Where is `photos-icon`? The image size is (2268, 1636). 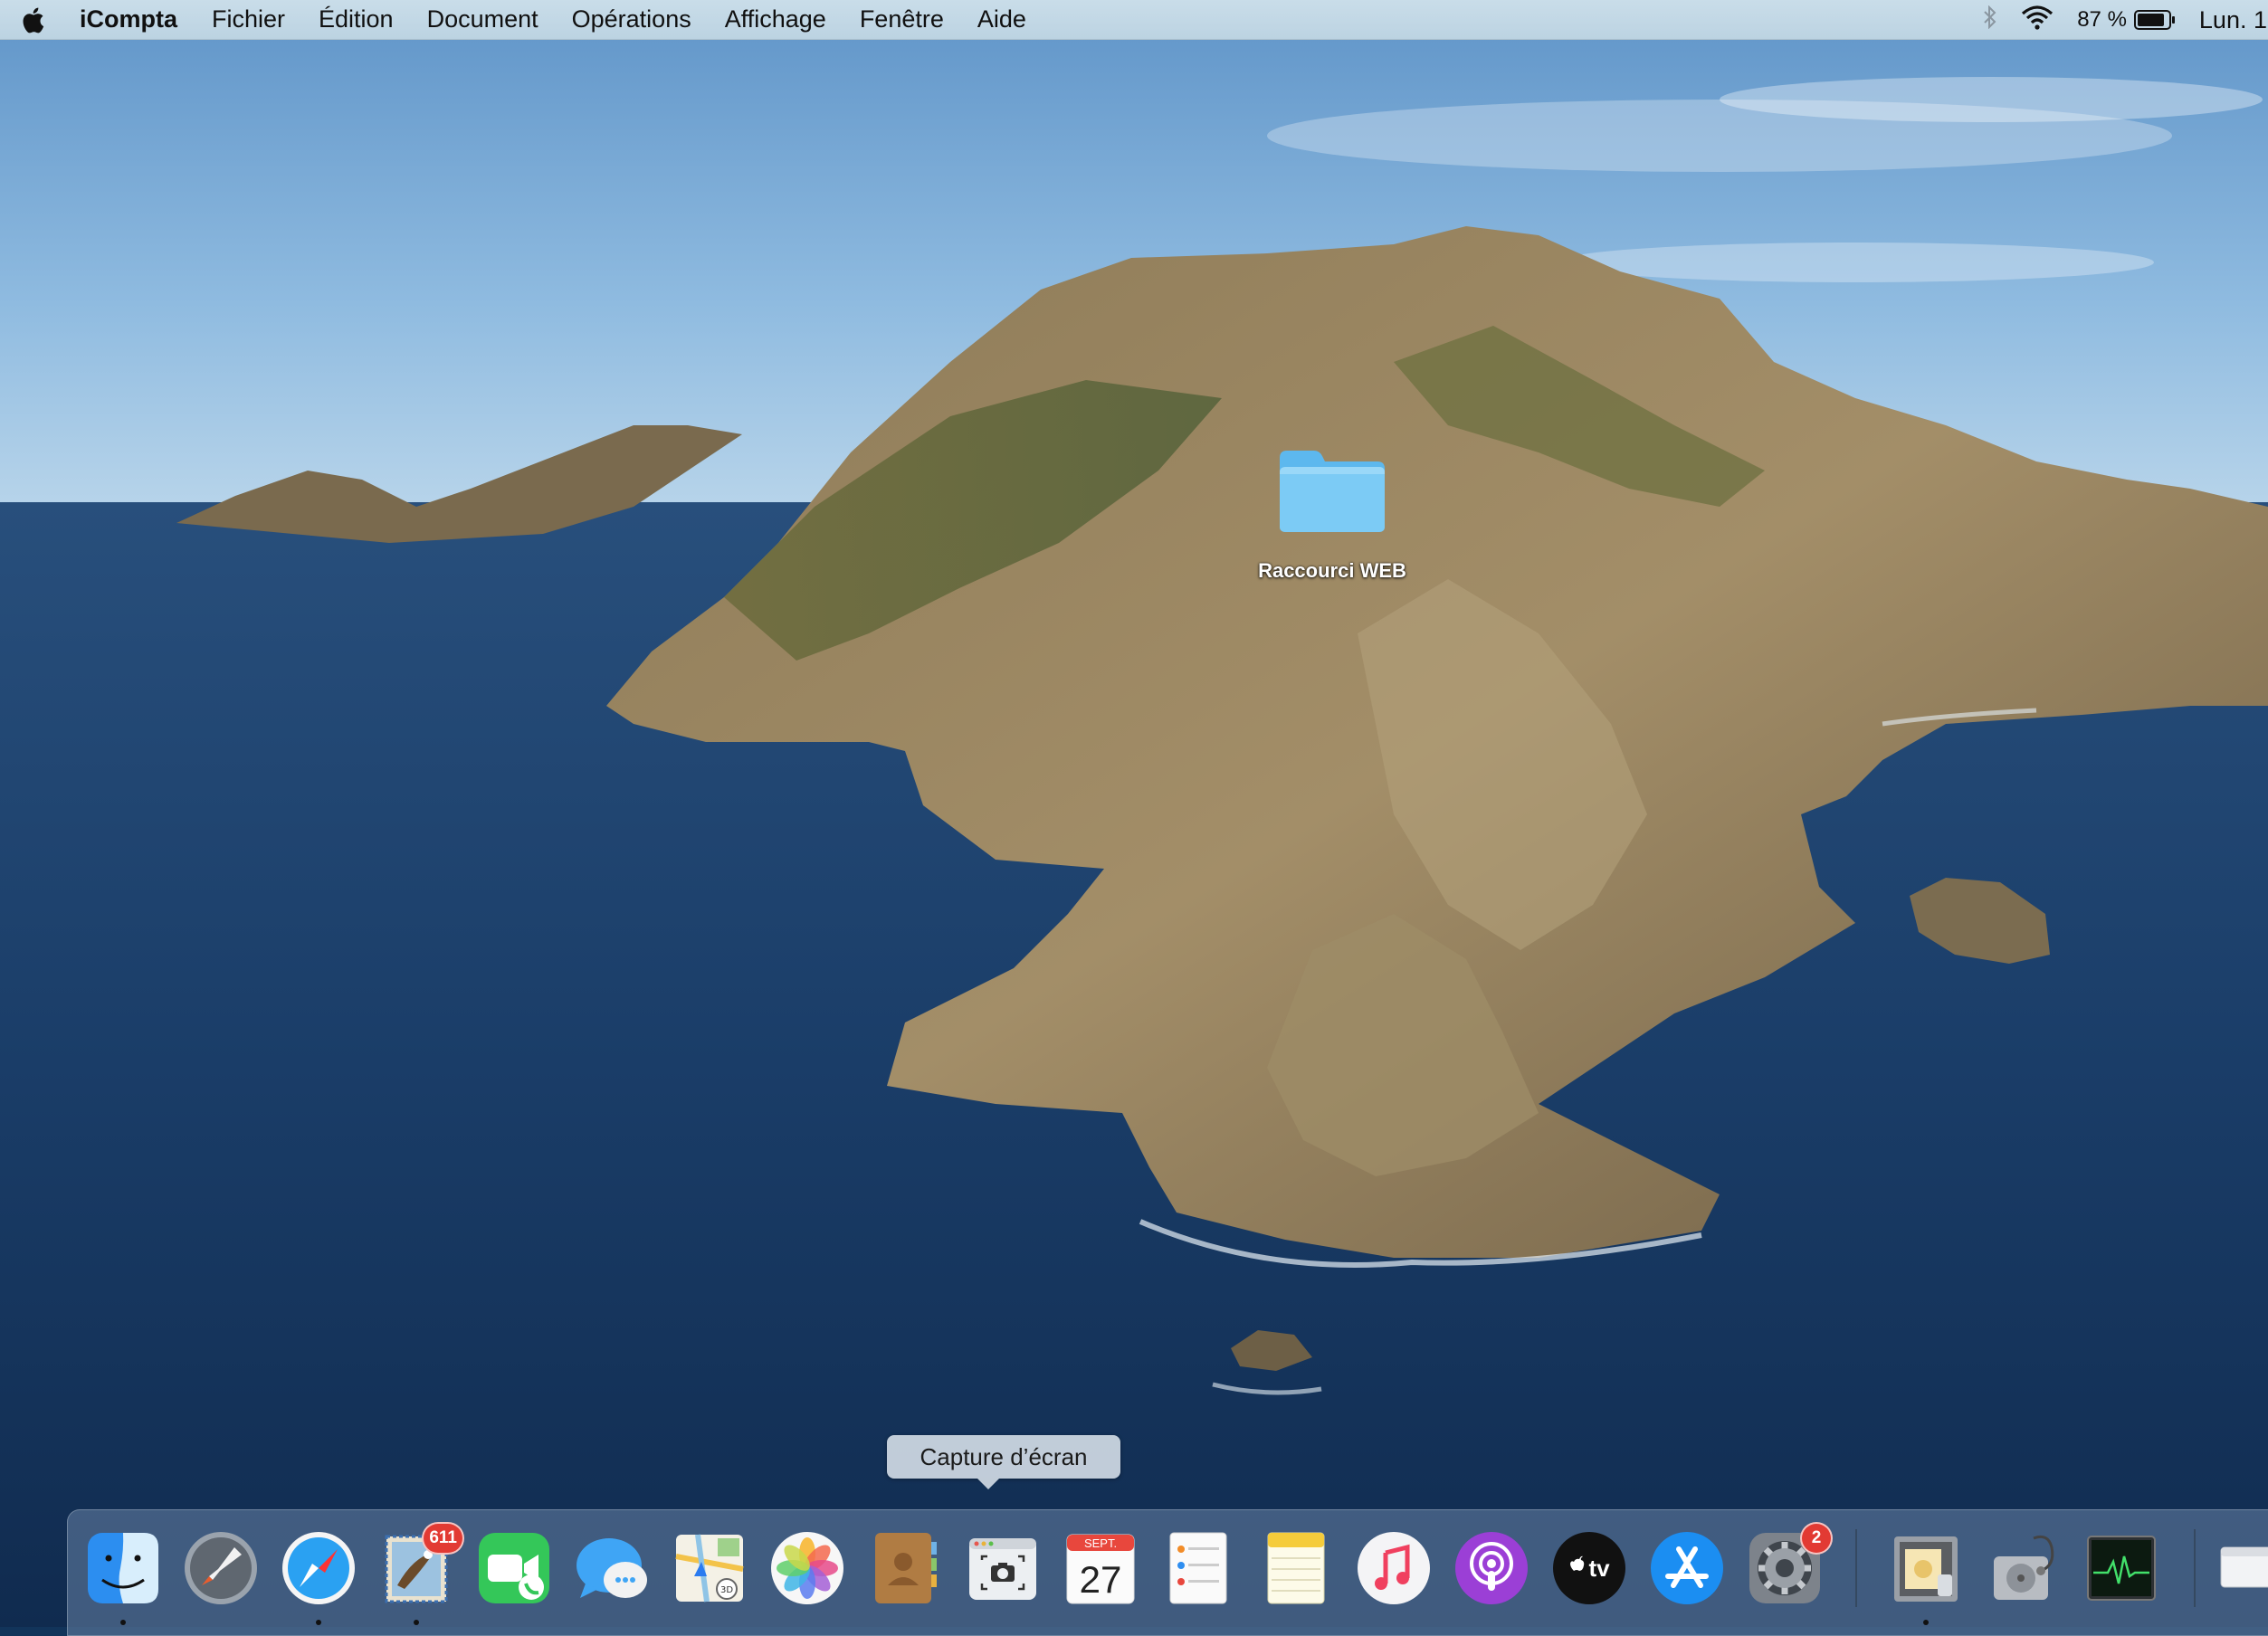
photos-icon is located at coordinates (807, 1568).